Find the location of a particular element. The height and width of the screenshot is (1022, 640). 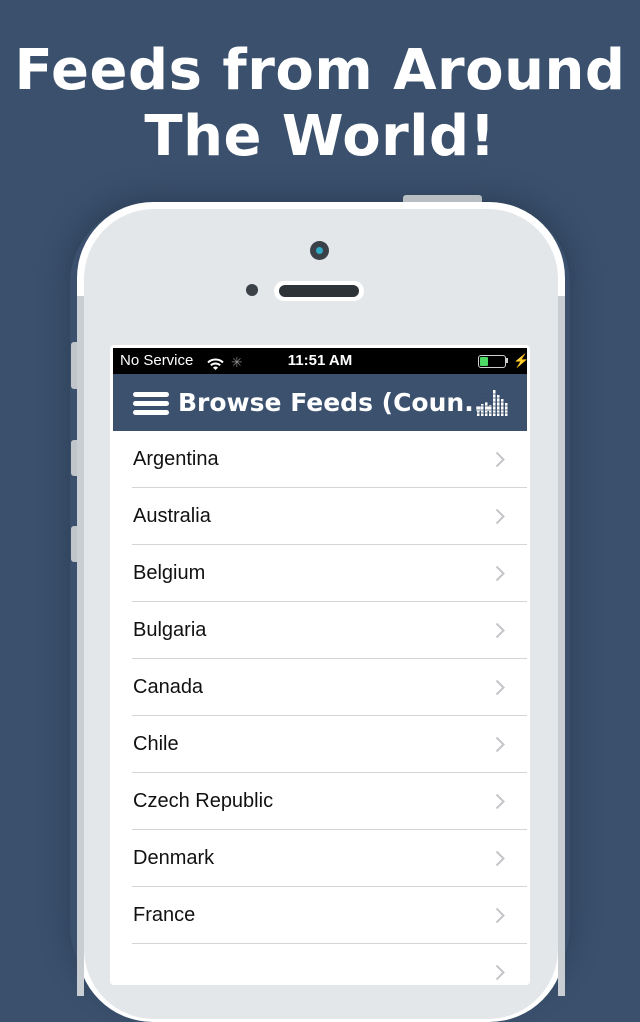

status-time: 11:51 AM is located at coordinates (320, 360).